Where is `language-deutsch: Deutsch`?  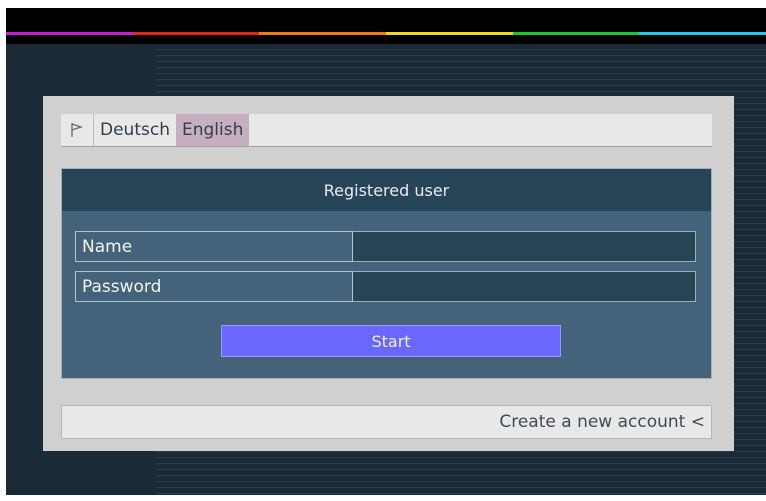
language-deutsch: Deutsch is located at coordinates (135, 130).